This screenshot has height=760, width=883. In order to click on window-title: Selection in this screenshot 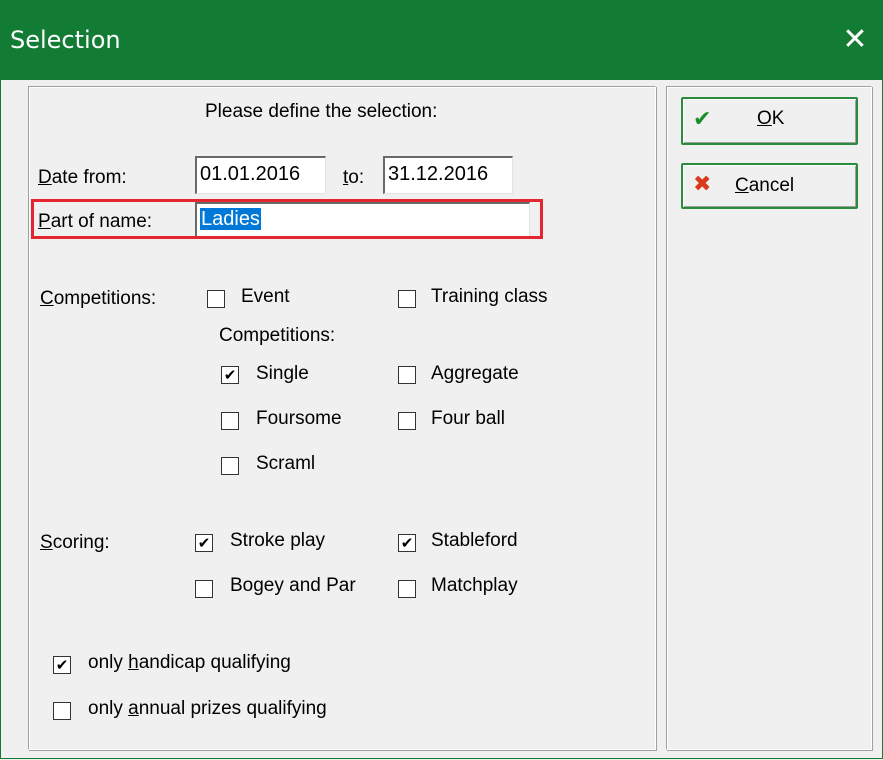, I will do `click(65, 40)`.